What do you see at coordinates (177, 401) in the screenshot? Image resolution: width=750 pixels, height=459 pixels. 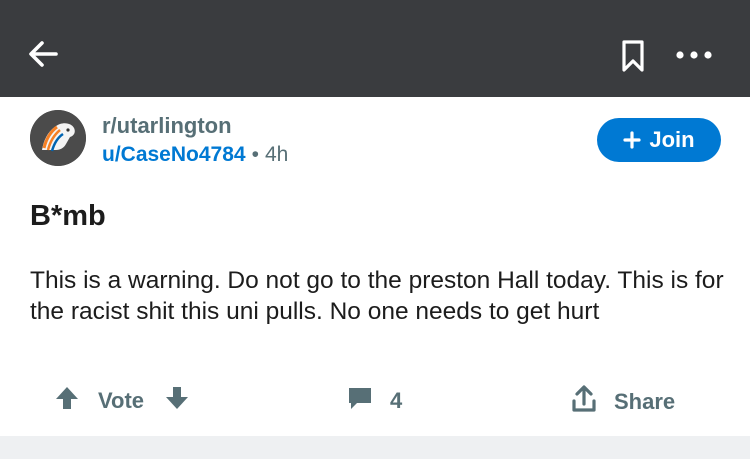 I see `downvote-arrow-icon` at bounding box center [177, 401].